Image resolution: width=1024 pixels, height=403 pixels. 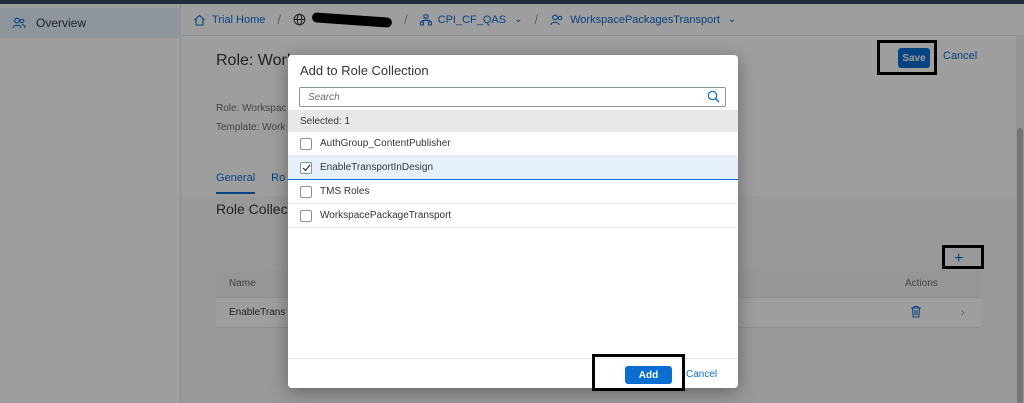 I want to click on search-field, so click(x=512, y=97).